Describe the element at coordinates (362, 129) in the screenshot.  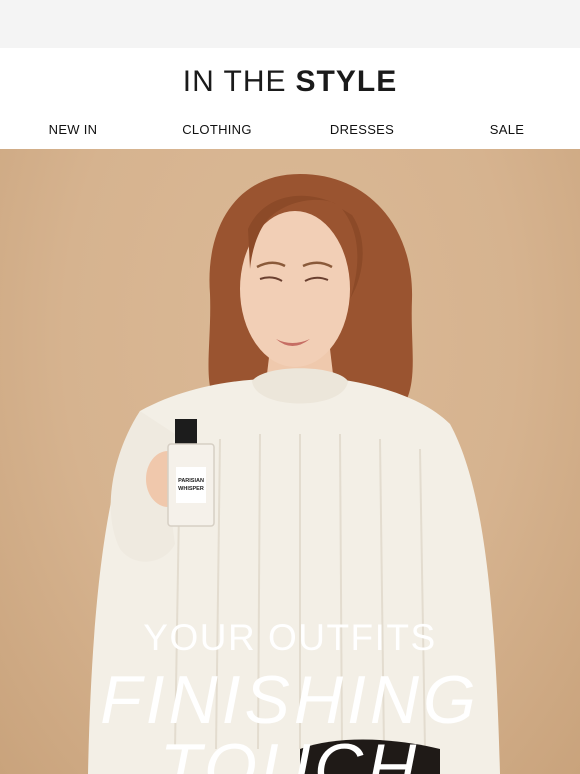
I see `nav-link-dresses: DRESSES` at that location.